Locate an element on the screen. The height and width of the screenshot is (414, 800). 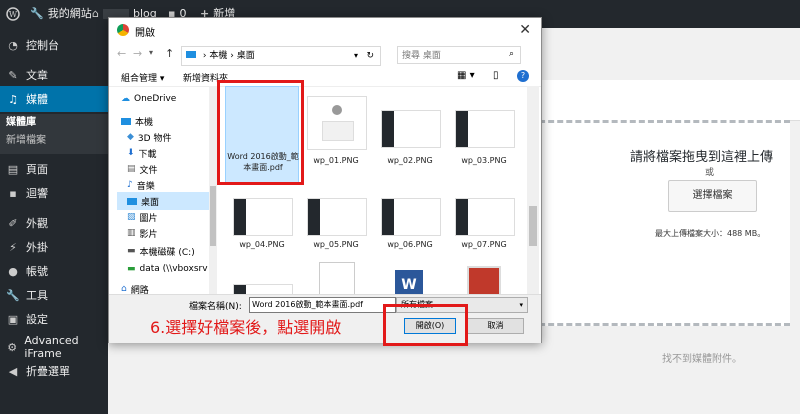
sidebar-item-media: ♫ 媒體 is located at coordinates (54, 99).